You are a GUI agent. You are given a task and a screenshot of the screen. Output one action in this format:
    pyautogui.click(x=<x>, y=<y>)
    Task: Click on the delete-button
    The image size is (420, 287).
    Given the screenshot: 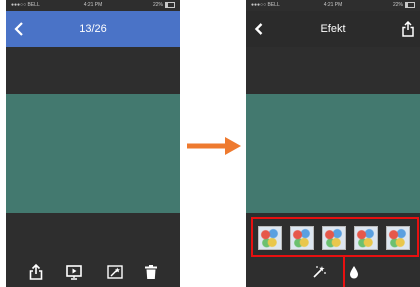 What is the action you would take?
    pyautogui.click(x=151, y=272)
    